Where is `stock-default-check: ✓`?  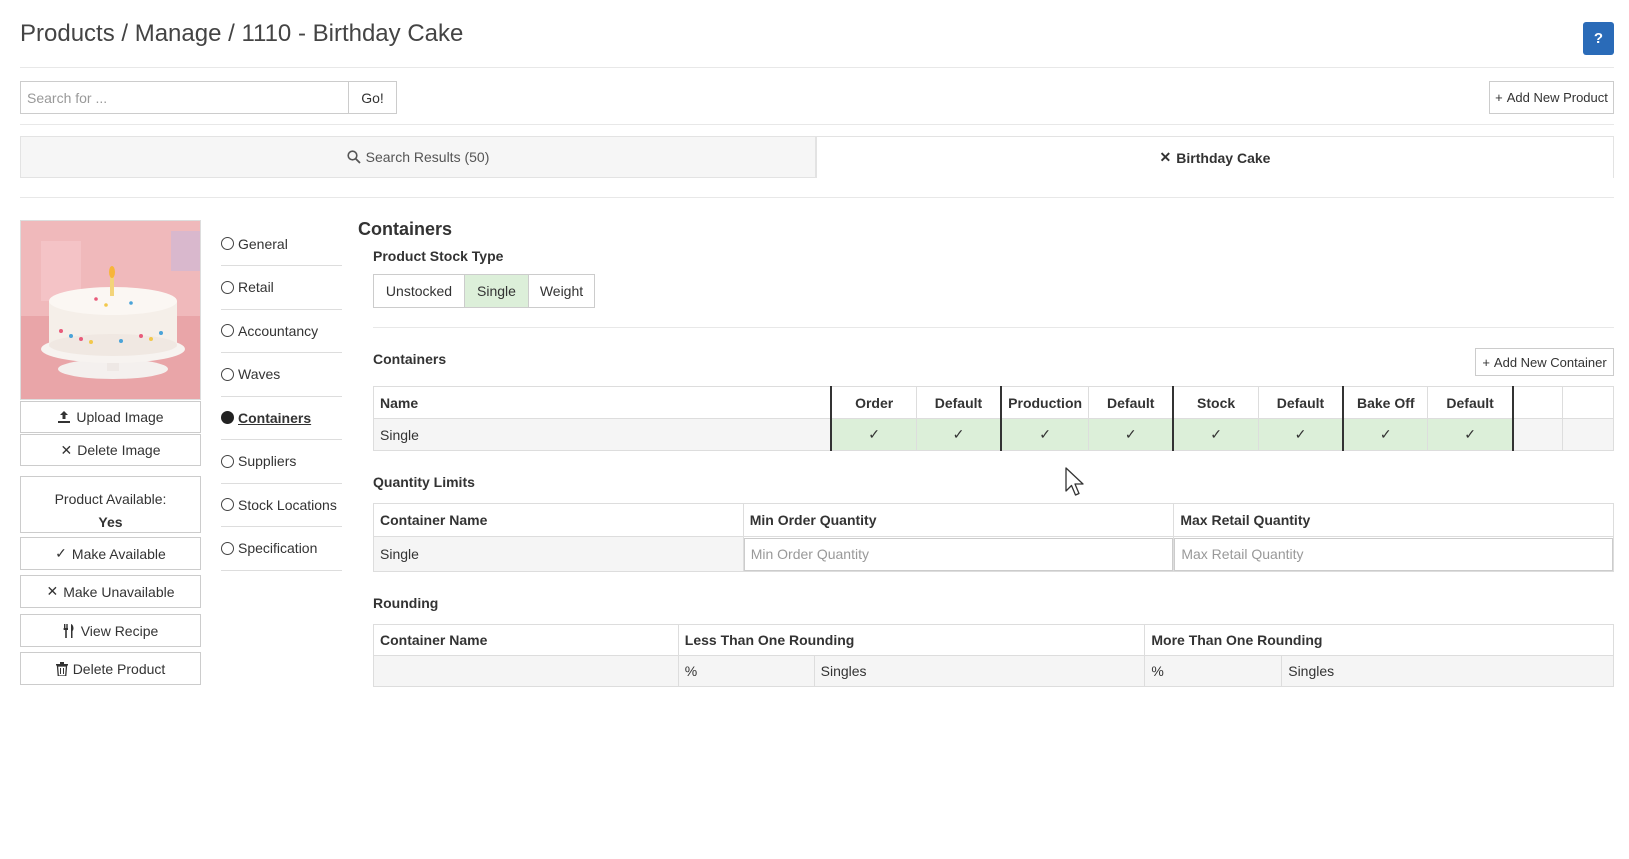
stock-default-check: ✓ is located at coordinates (1300, 434).